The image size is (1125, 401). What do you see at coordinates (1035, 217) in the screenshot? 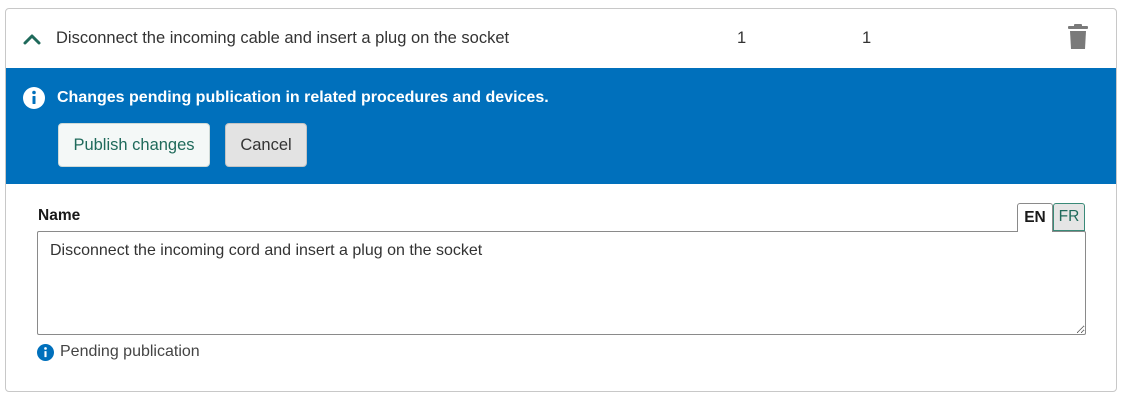
I see `tab-language-en: EN` at bounding box center [1035, 217].